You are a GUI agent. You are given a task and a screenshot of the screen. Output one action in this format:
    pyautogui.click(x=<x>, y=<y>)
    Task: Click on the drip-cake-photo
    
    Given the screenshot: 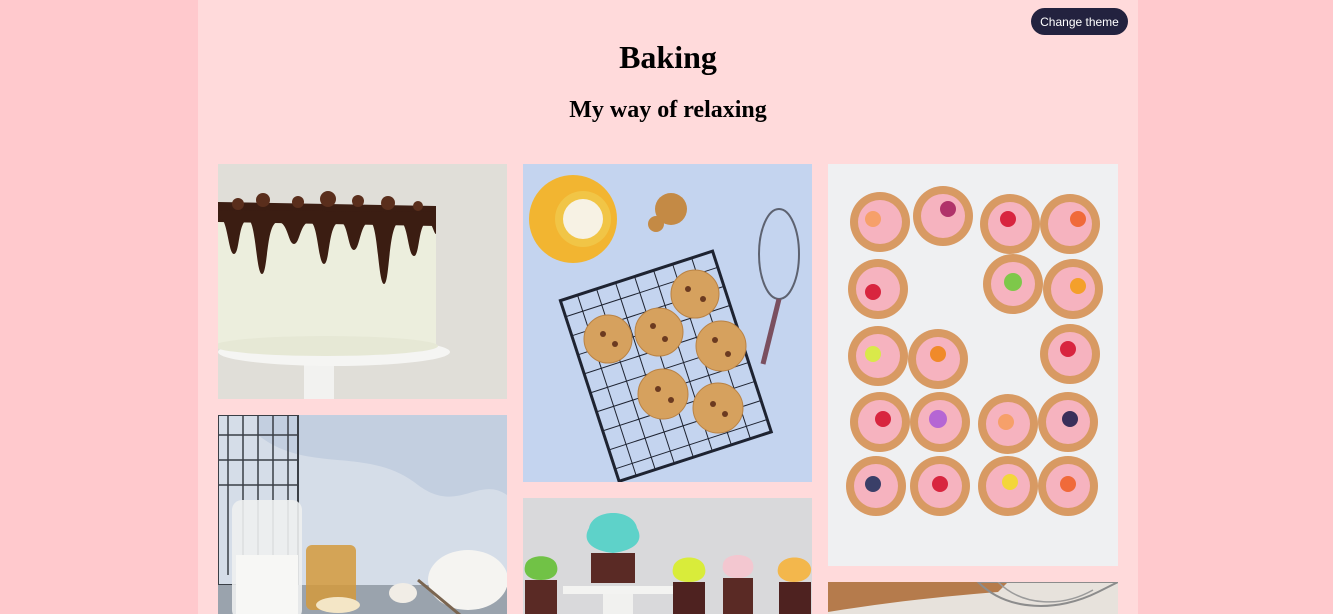 What is the action you would take?
    pyautogui.click(x=362, y=281)
    